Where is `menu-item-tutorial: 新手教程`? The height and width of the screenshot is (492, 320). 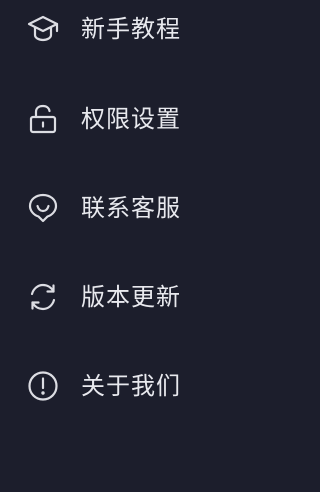
menu-item-tutorial: 新手教程 is located at coordinates (153, 29).